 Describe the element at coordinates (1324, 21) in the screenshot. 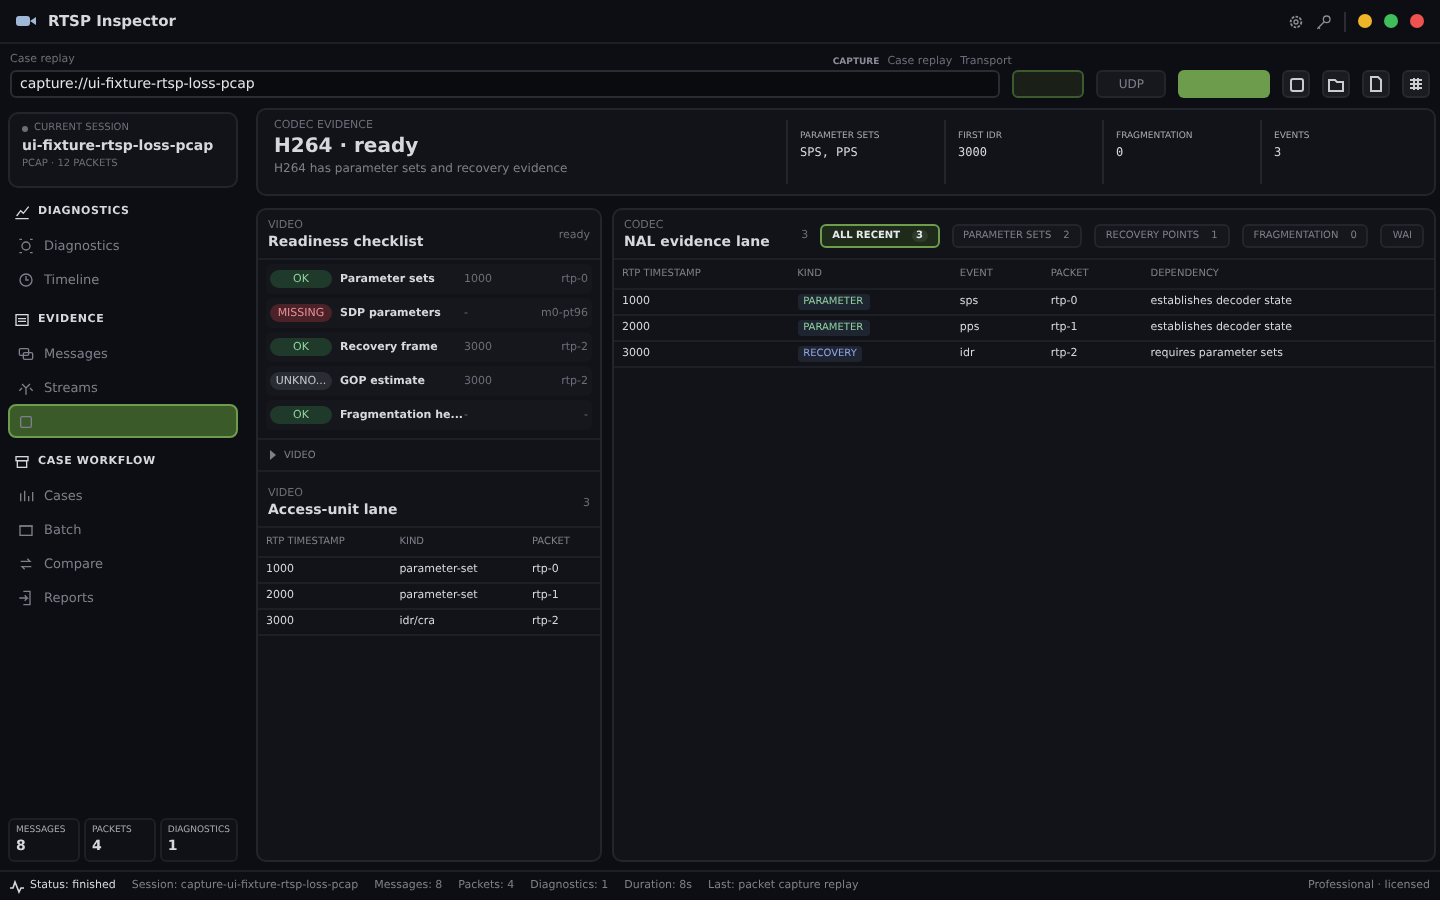

I see `key-icon` at that location.